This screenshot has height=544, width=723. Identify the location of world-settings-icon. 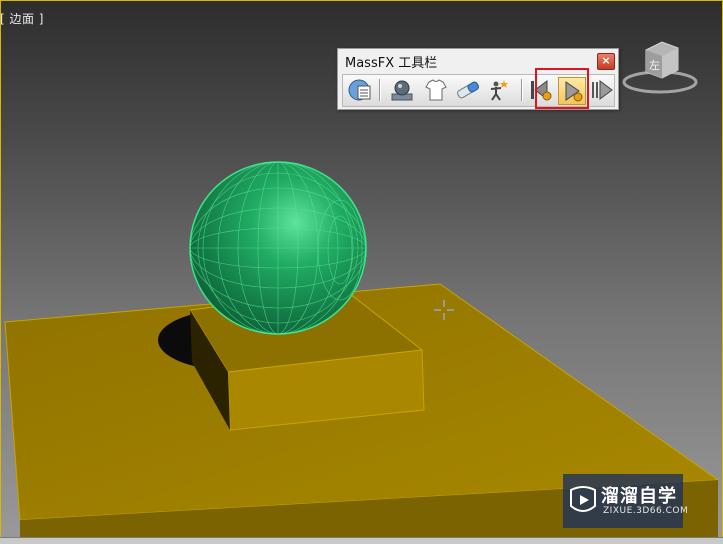
(359, 90).